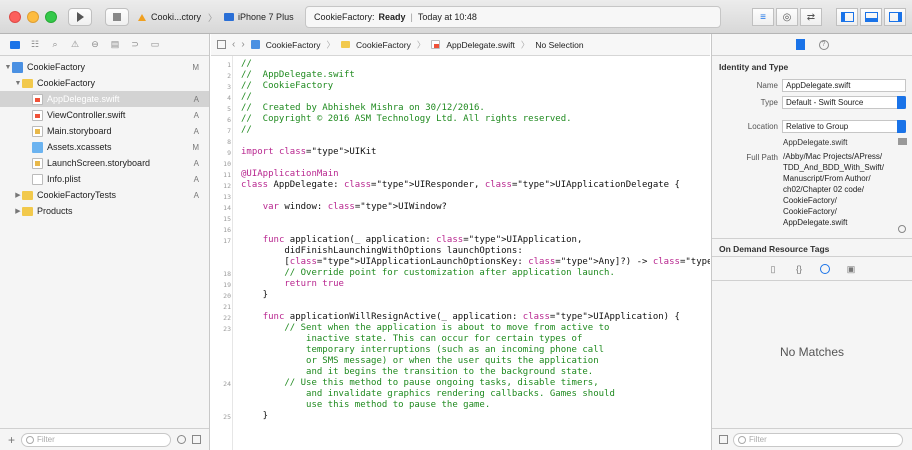 The image size is (912, 450). I want to click on line-number: 3, so click(229, 87).